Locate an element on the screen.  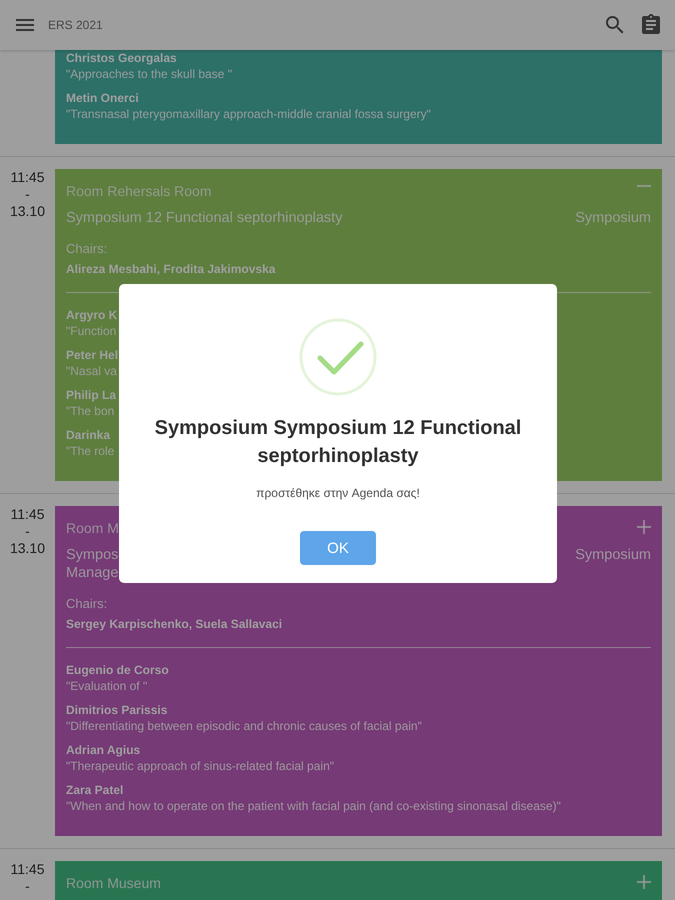
dialog-message: προστέθηκε στην Agenda σας! is located at coordinates (338, 493).